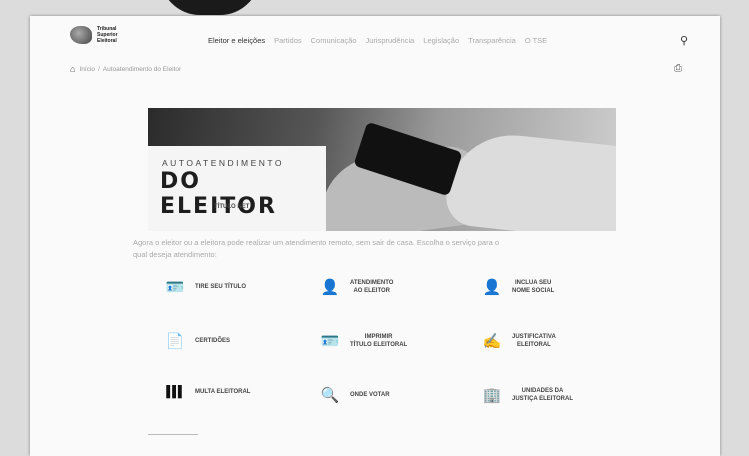 This screenshot has width=749, height=456. I want to click on signature-icon: ✍, so click(492, 341).